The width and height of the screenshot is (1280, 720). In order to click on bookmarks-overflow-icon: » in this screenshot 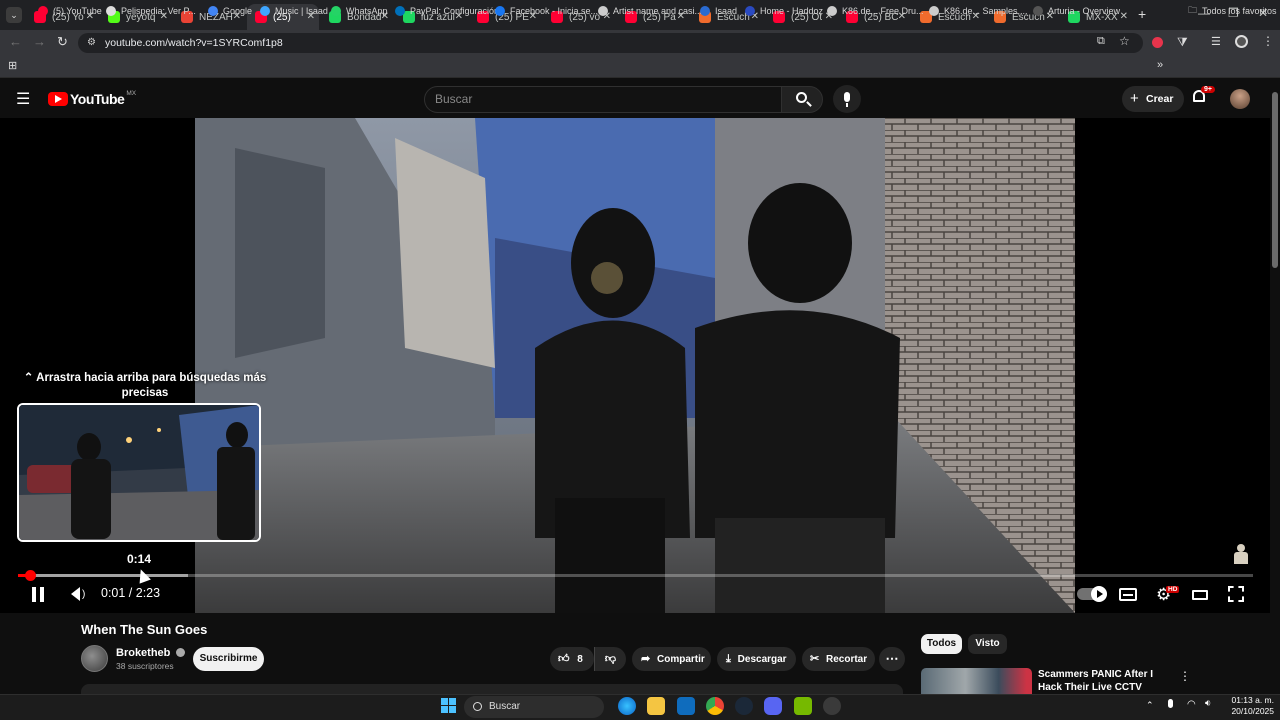, I will do `click(1160, 65)`.